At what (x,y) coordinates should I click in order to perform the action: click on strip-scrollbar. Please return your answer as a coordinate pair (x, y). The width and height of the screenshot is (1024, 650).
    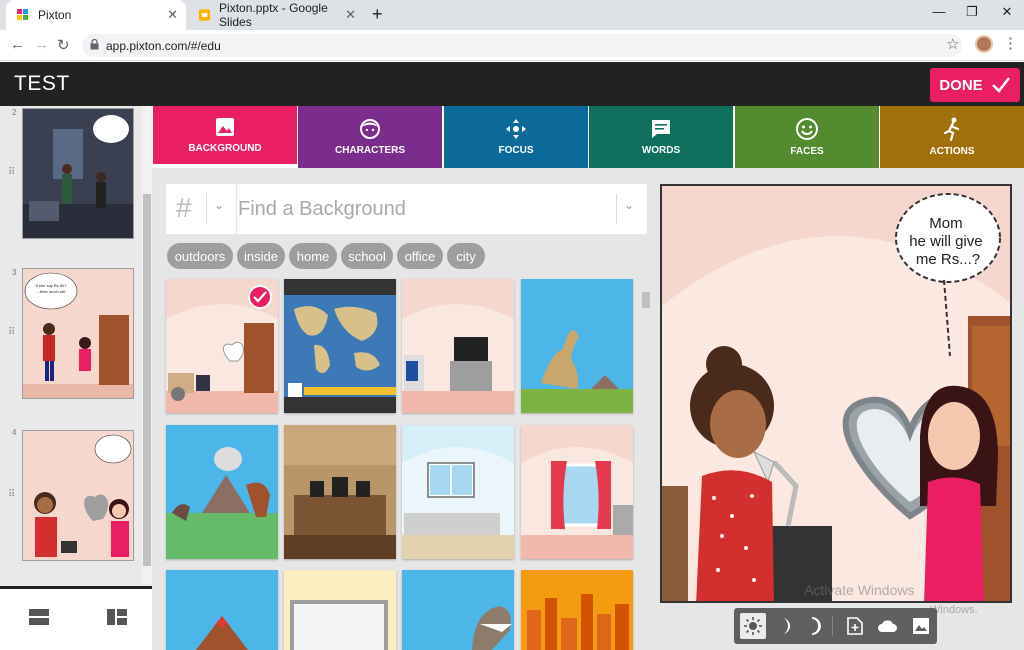
    Looking at the image, I should click on (147, 345).